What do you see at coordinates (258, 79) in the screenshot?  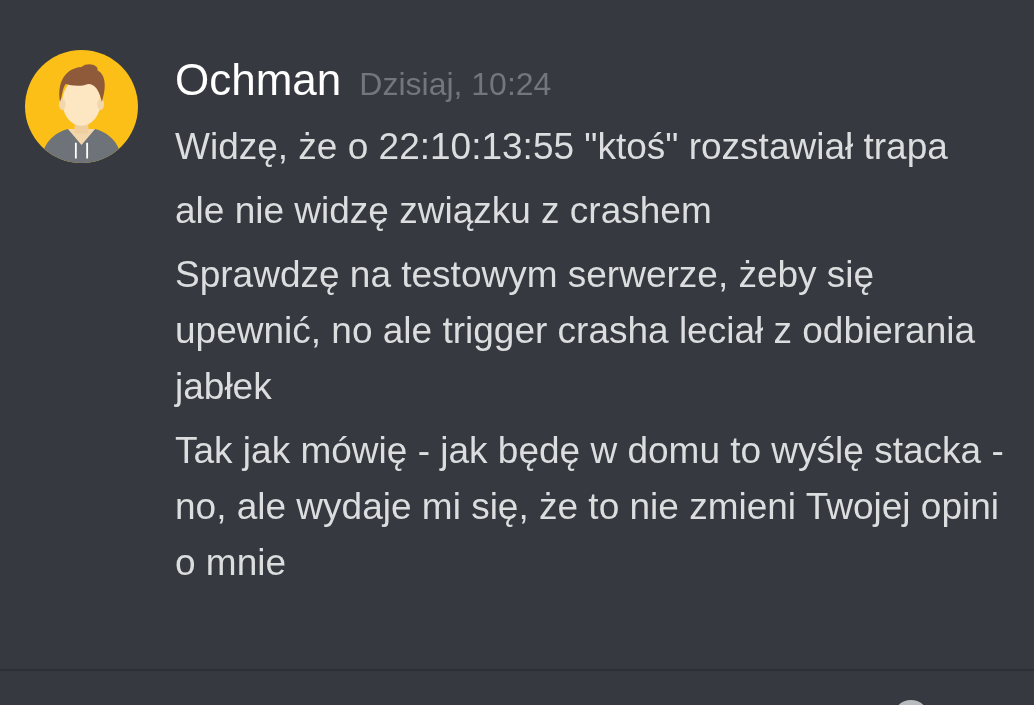 I see `author-name: Ochman` at bounding box center [258, 79].